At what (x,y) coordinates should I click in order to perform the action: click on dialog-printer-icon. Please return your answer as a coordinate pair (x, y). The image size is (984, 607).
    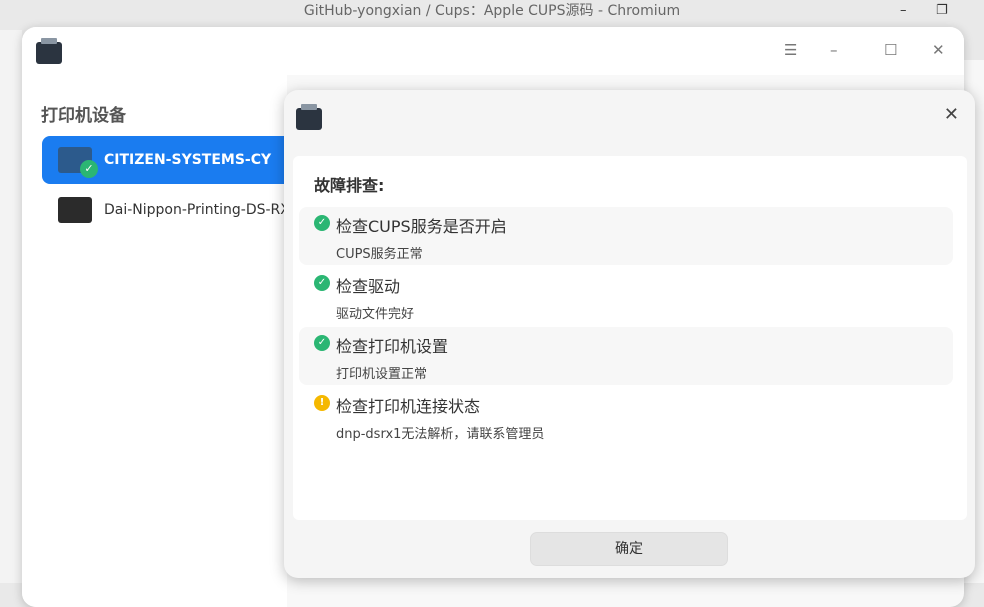
    Looking at the image, I should click on (309, 117).